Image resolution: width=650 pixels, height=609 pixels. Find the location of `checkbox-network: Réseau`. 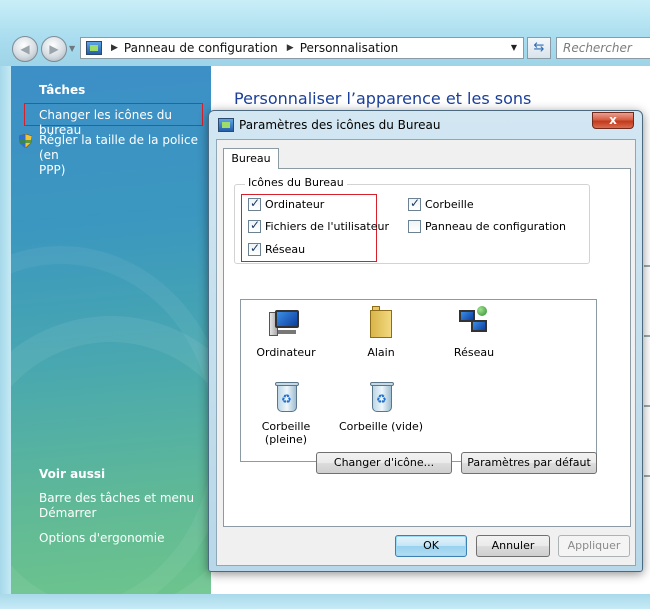

checkbox-network: Réseau is located at coordinates (277, 248).